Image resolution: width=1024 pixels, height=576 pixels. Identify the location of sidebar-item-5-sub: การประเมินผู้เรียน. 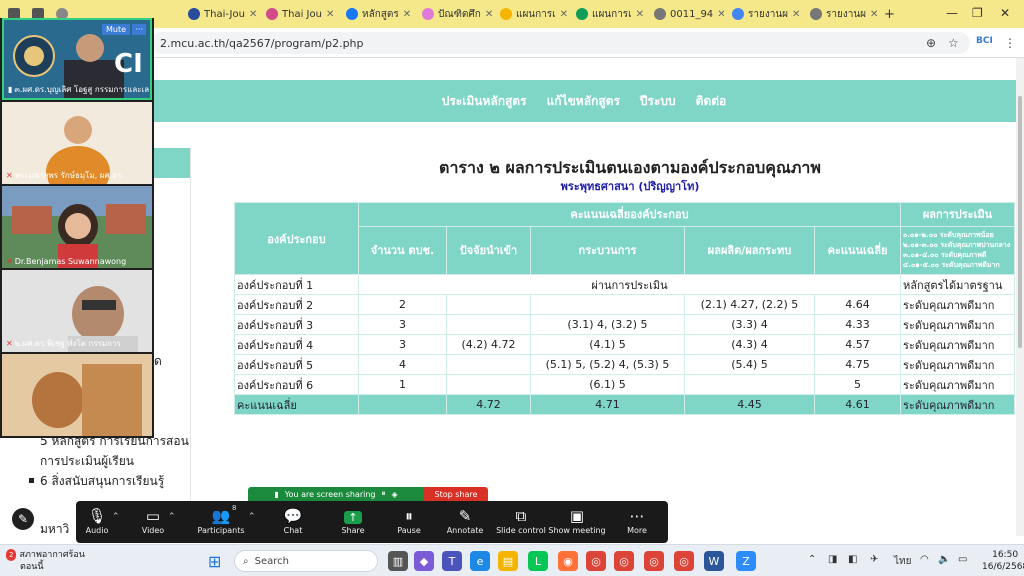
(87, 461).